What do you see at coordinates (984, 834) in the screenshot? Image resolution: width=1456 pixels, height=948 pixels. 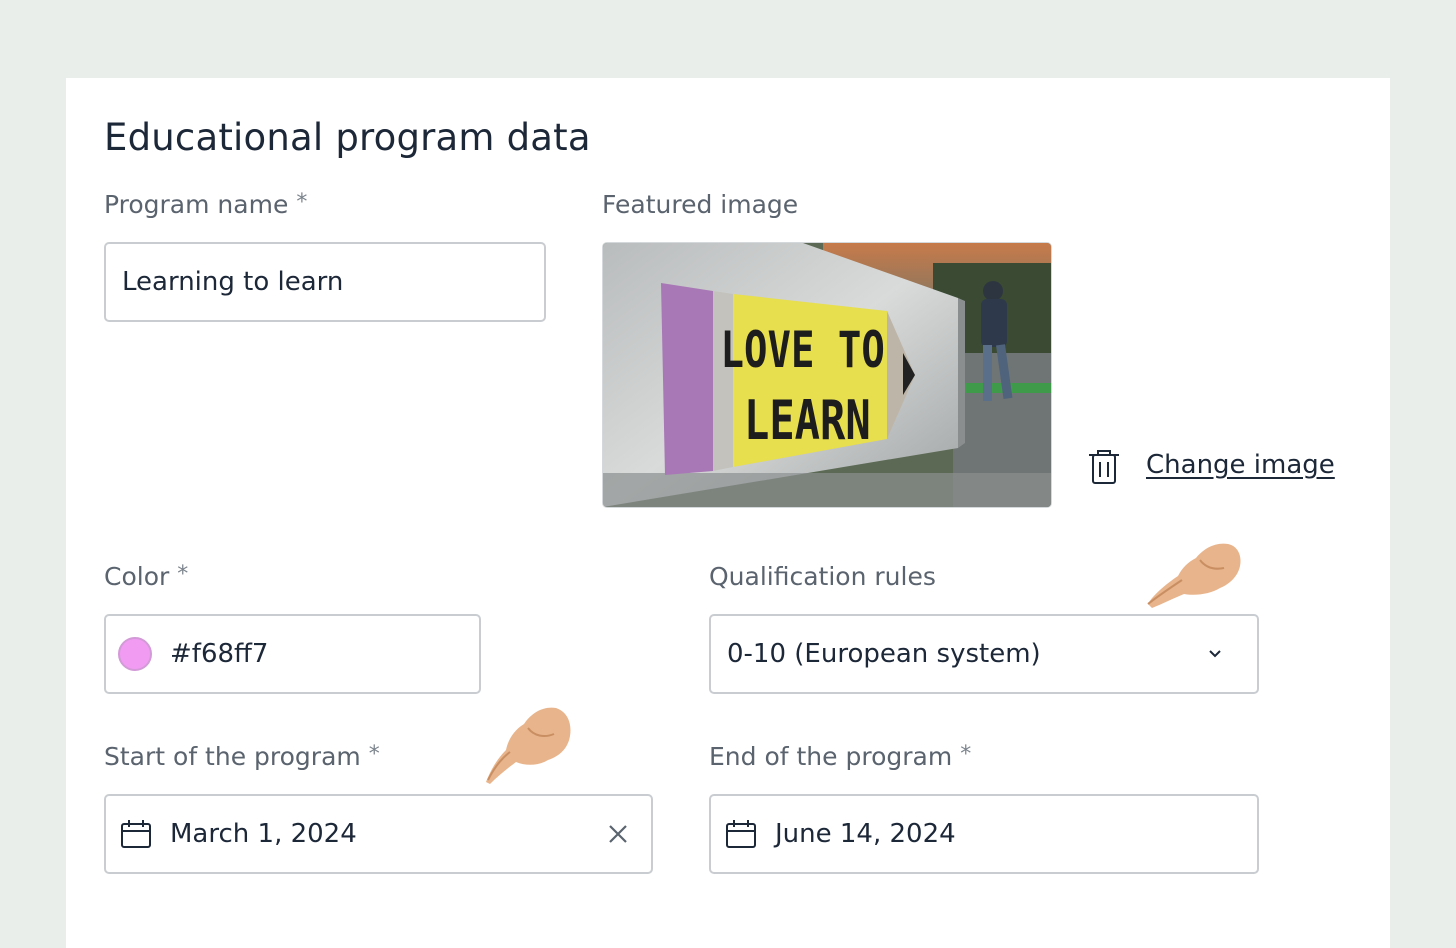 I see `end-date-input: June 14, 2024` at bounding box center [984, 834].